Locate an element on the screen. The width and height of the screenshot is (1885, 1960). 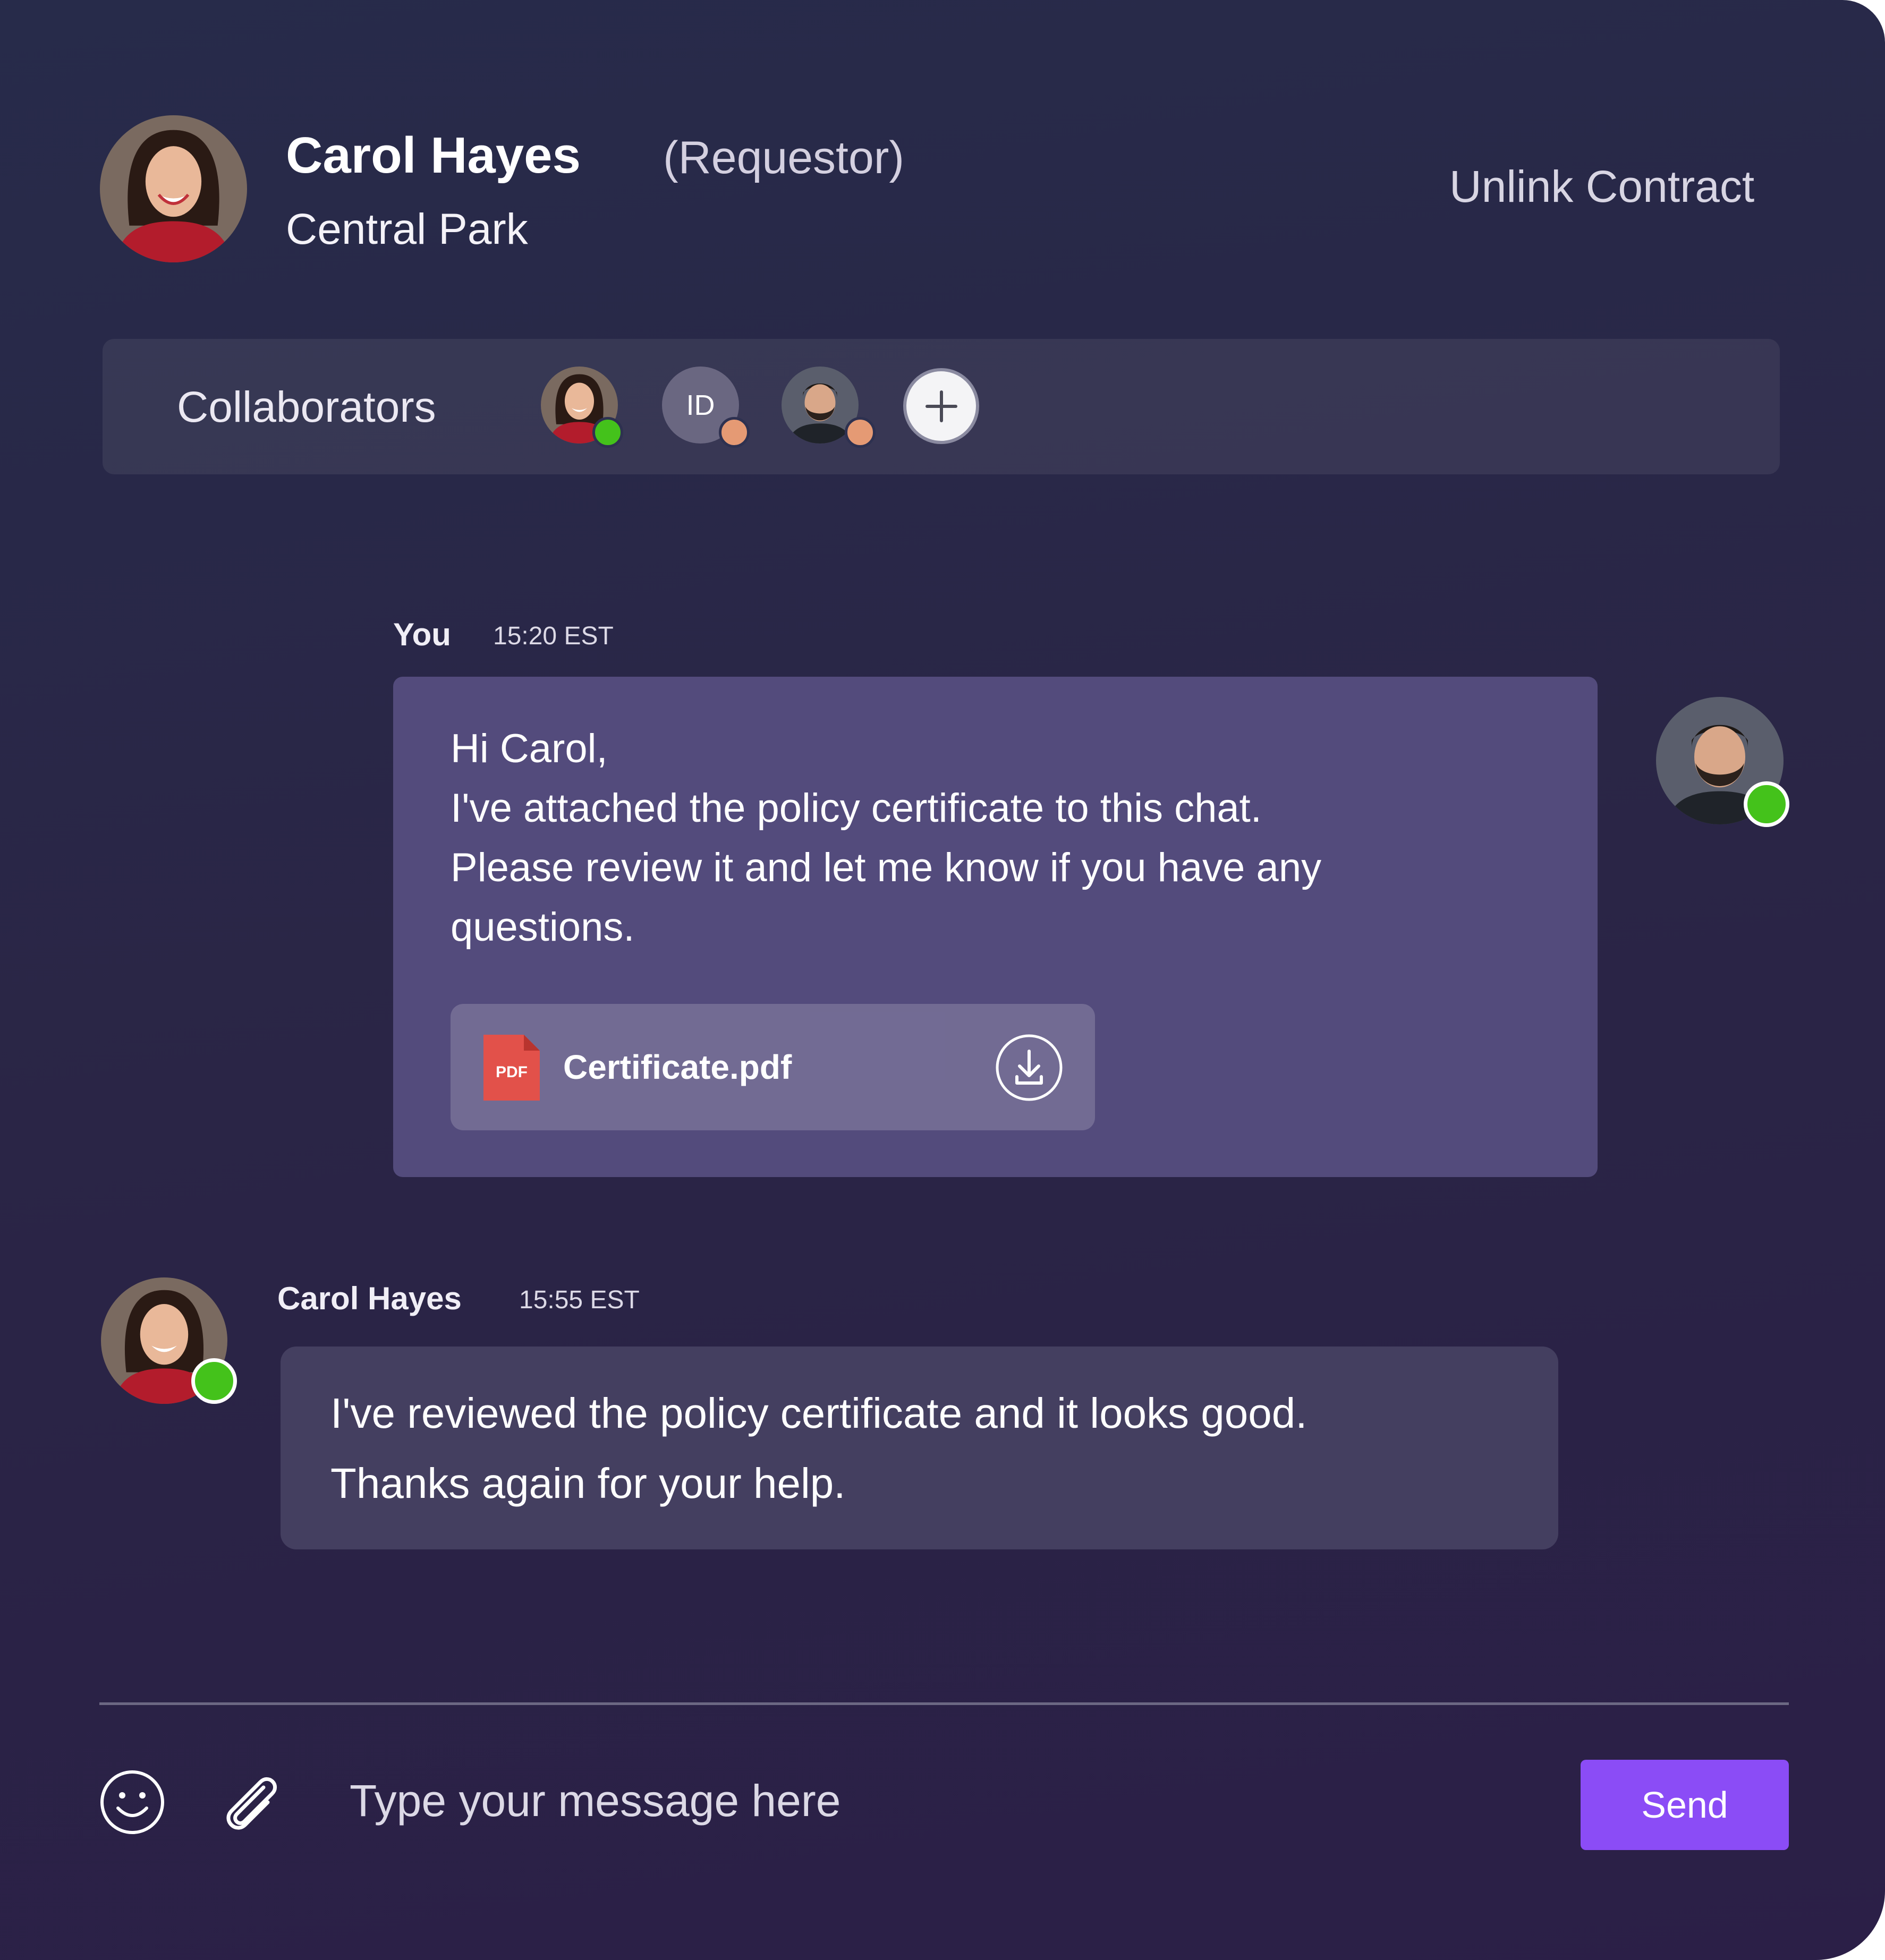
collaborators-label: Collaborators is located at coordinates (306, 407).